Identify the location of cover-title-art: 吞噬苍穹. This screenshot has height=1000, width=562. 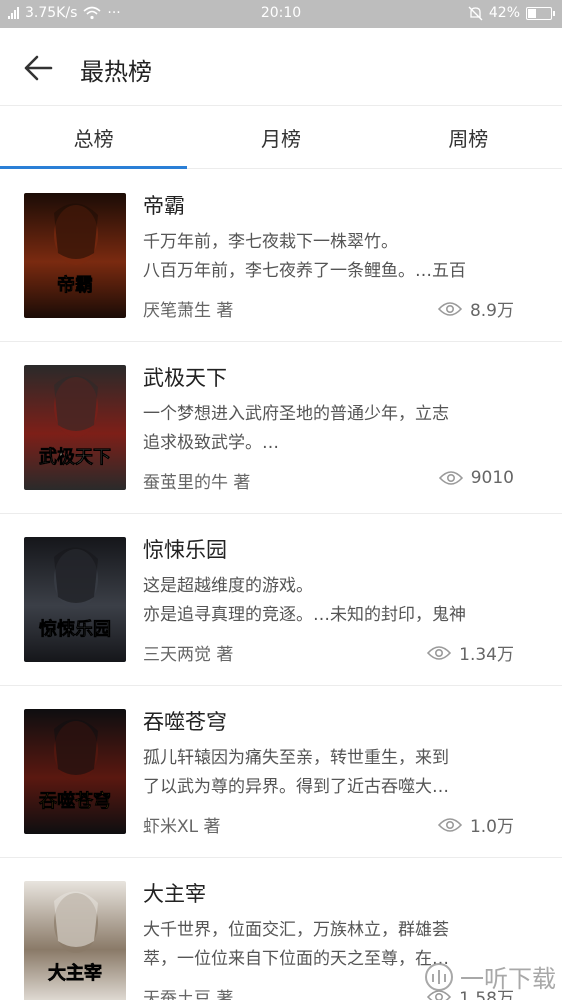
(75, 801).